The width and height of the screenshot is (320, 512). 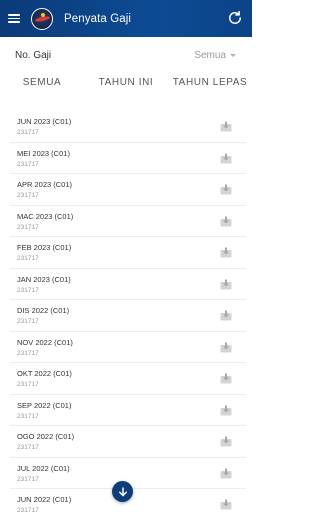 I want to click on app-bar: Penyata Gaji, so click(x=126, y=18).